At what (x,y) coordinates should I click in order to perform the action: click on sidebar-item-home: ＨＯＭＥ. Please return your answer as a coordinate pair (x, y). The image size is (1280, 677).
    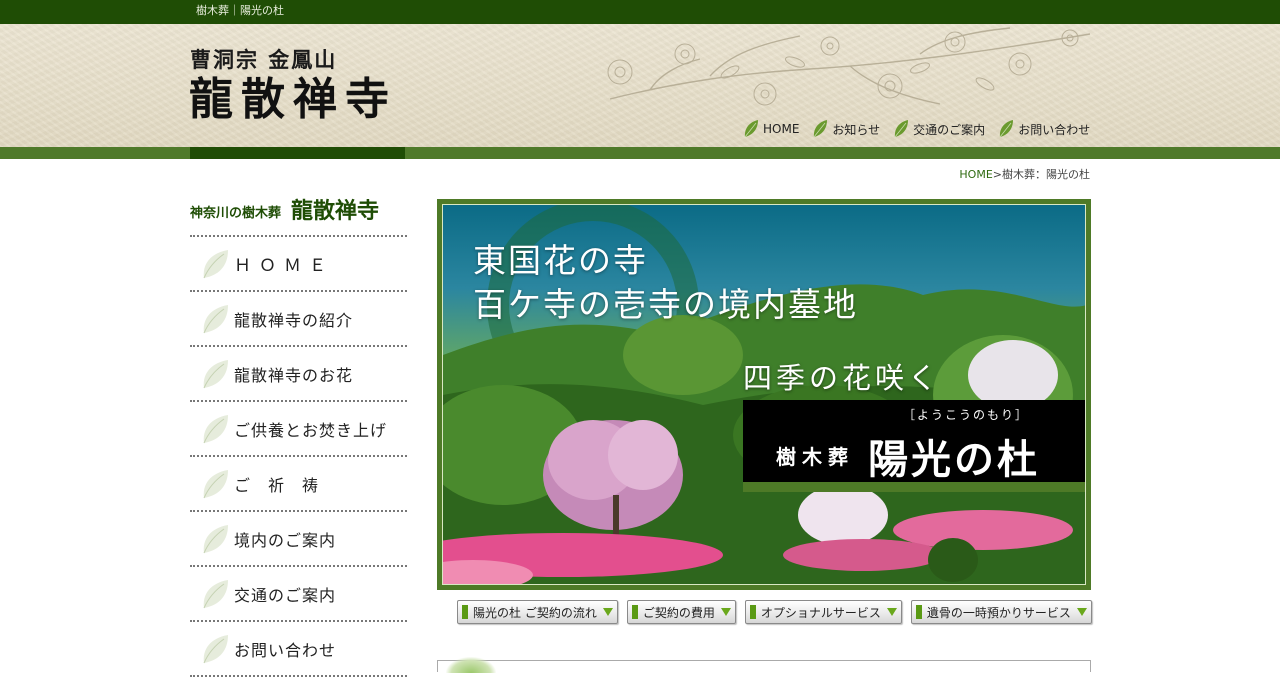
    Looking at the image, I should click on (298, 264).